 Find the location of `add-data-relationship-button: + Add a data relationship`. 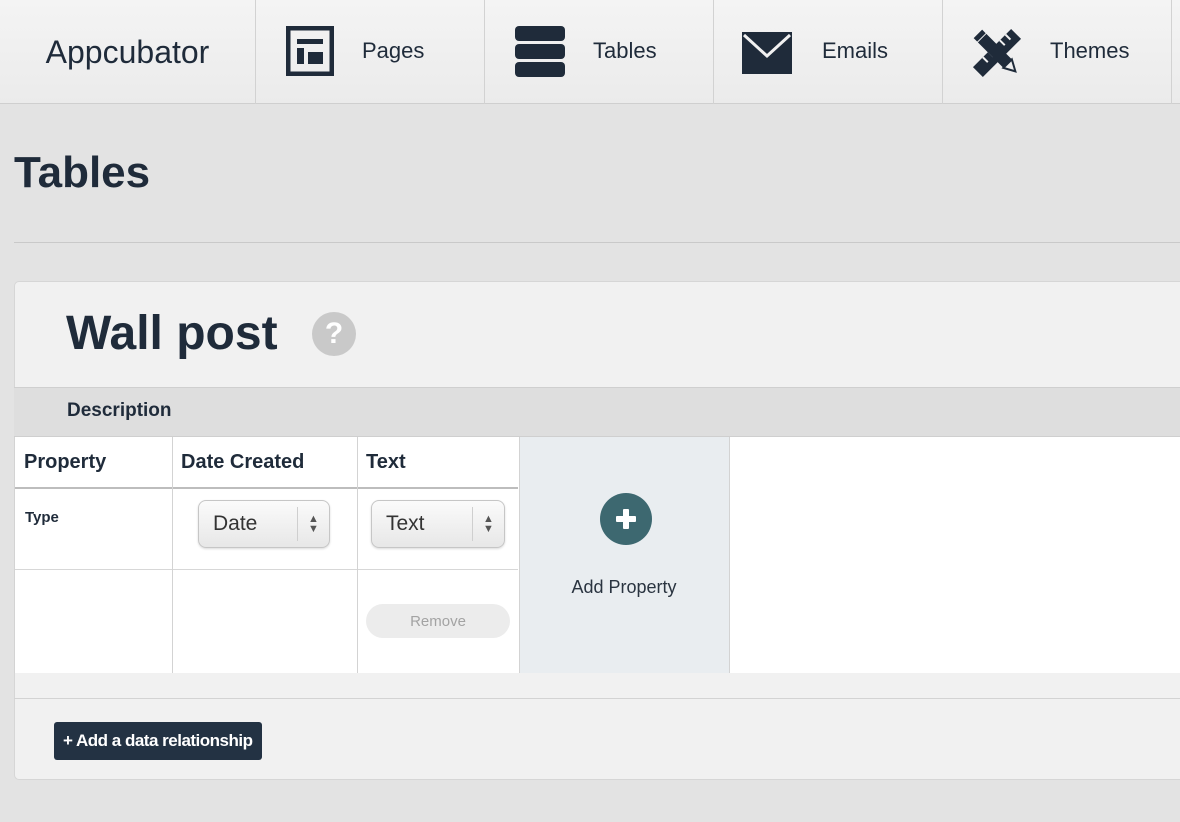

add-data-relationship-button: + Add a data relationship is located at coordinates (158, 741).